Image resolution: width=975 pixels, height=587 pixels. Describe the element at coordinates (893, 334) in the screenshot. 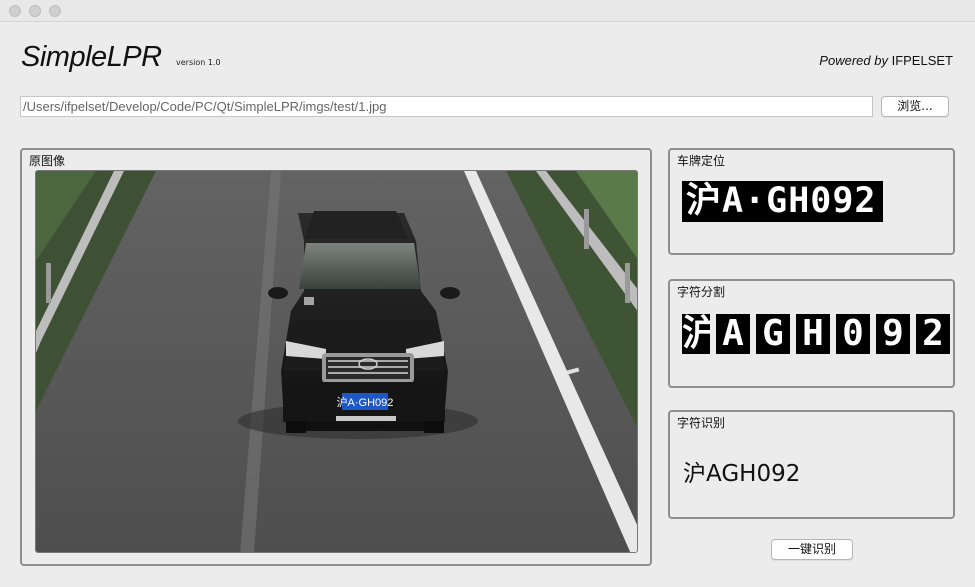

I see `segmented-char: 9` at that location.